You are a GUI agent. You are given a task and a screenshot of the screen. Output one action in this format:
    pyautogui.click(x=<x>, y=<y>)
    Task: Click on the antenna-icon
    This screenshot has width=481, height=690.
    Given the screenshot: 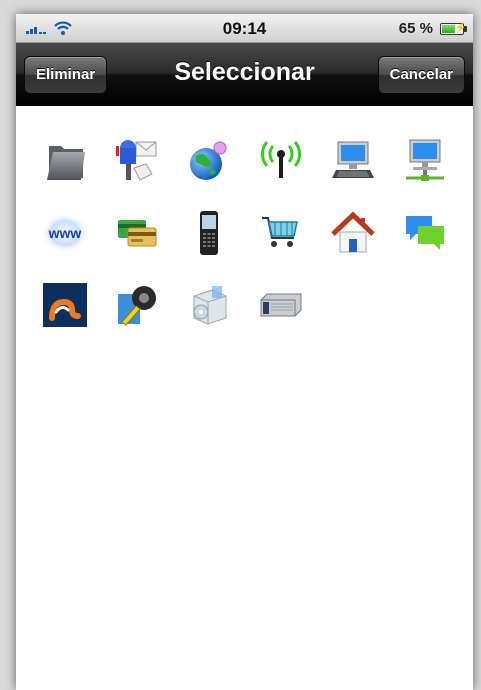 What is the action you would take?
    pyautogui.click(x=281, y=161)
    